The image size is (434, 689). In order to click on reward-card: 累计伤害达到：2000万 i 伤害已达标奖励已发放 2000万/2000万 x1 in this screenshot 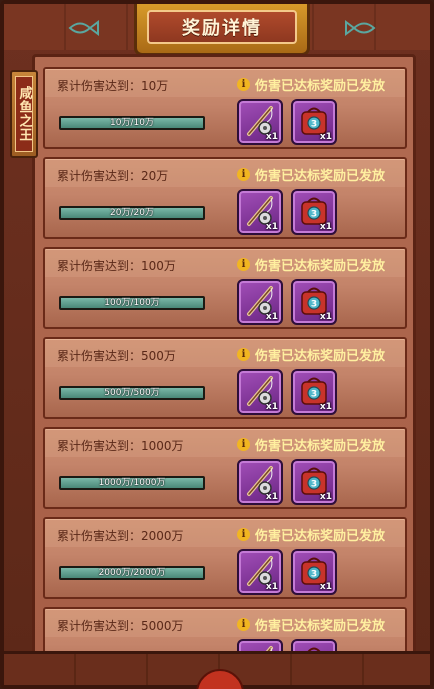, I will do `click(225, 558)`.